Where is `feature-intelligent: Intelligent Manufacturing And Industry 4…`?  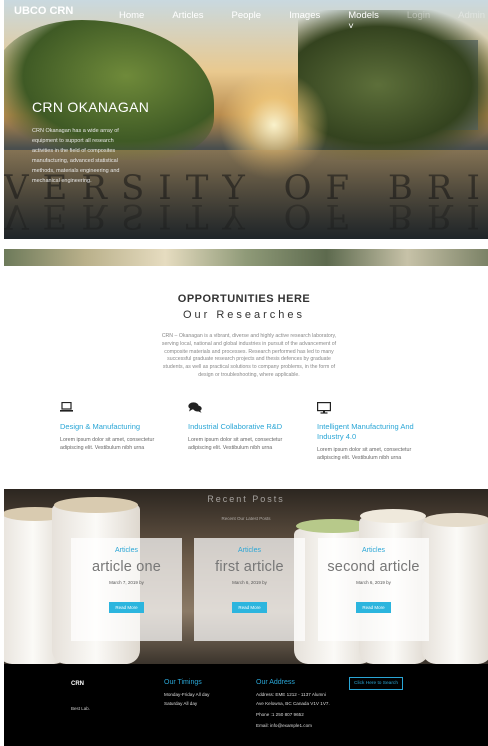
feature-intelligent: Intelligent Manufacturing And Industry 4… is located at coordinates (373, 432).